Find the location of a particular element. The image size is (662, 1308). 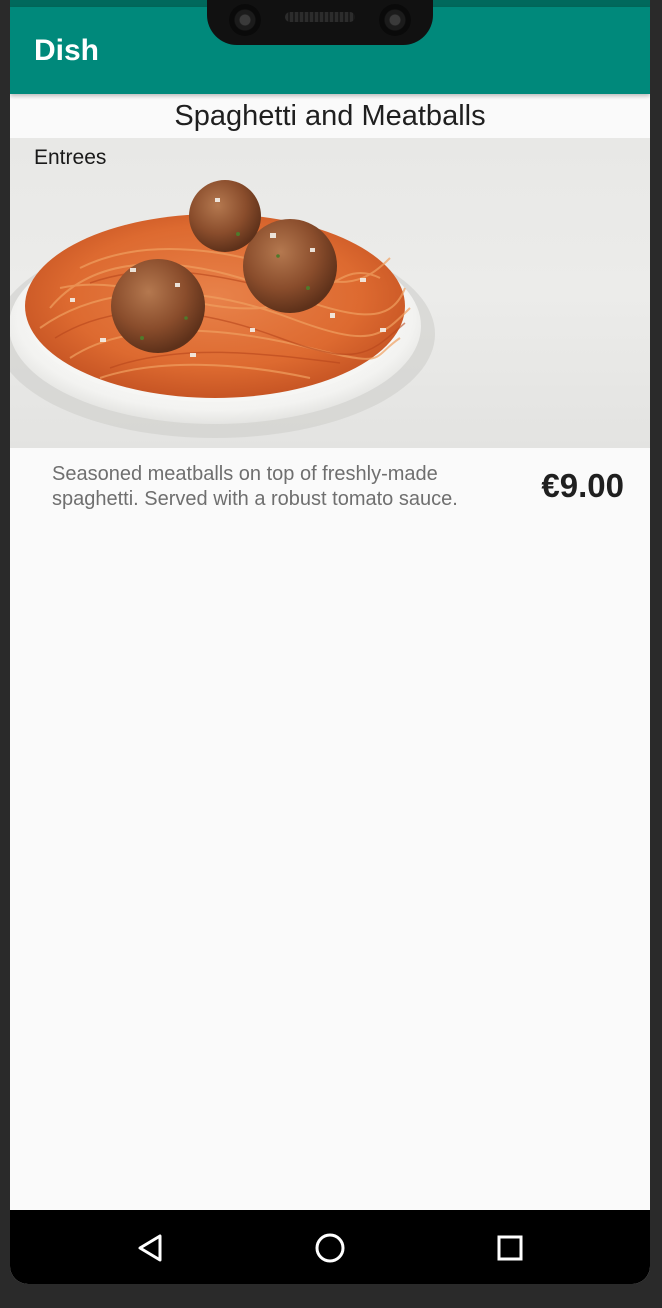

dish-price: €9.00 is located at coordinates (582, 485).